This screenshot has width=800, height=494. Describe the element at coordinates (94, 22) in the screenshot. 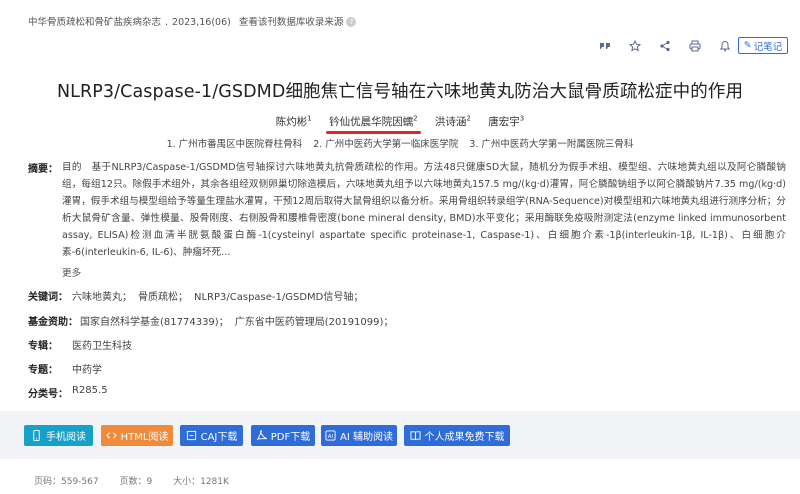

I see `journal-link: 中华骨质疏松和骨矿盐疾病杂志` at that location.